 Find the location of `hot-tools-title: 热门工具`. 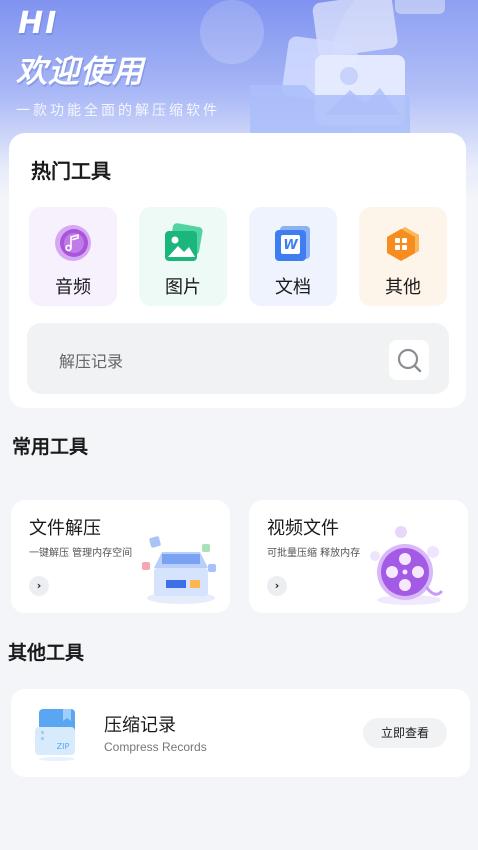

hot-tools-title: 热门工具 is located at coordinates (71, 171).